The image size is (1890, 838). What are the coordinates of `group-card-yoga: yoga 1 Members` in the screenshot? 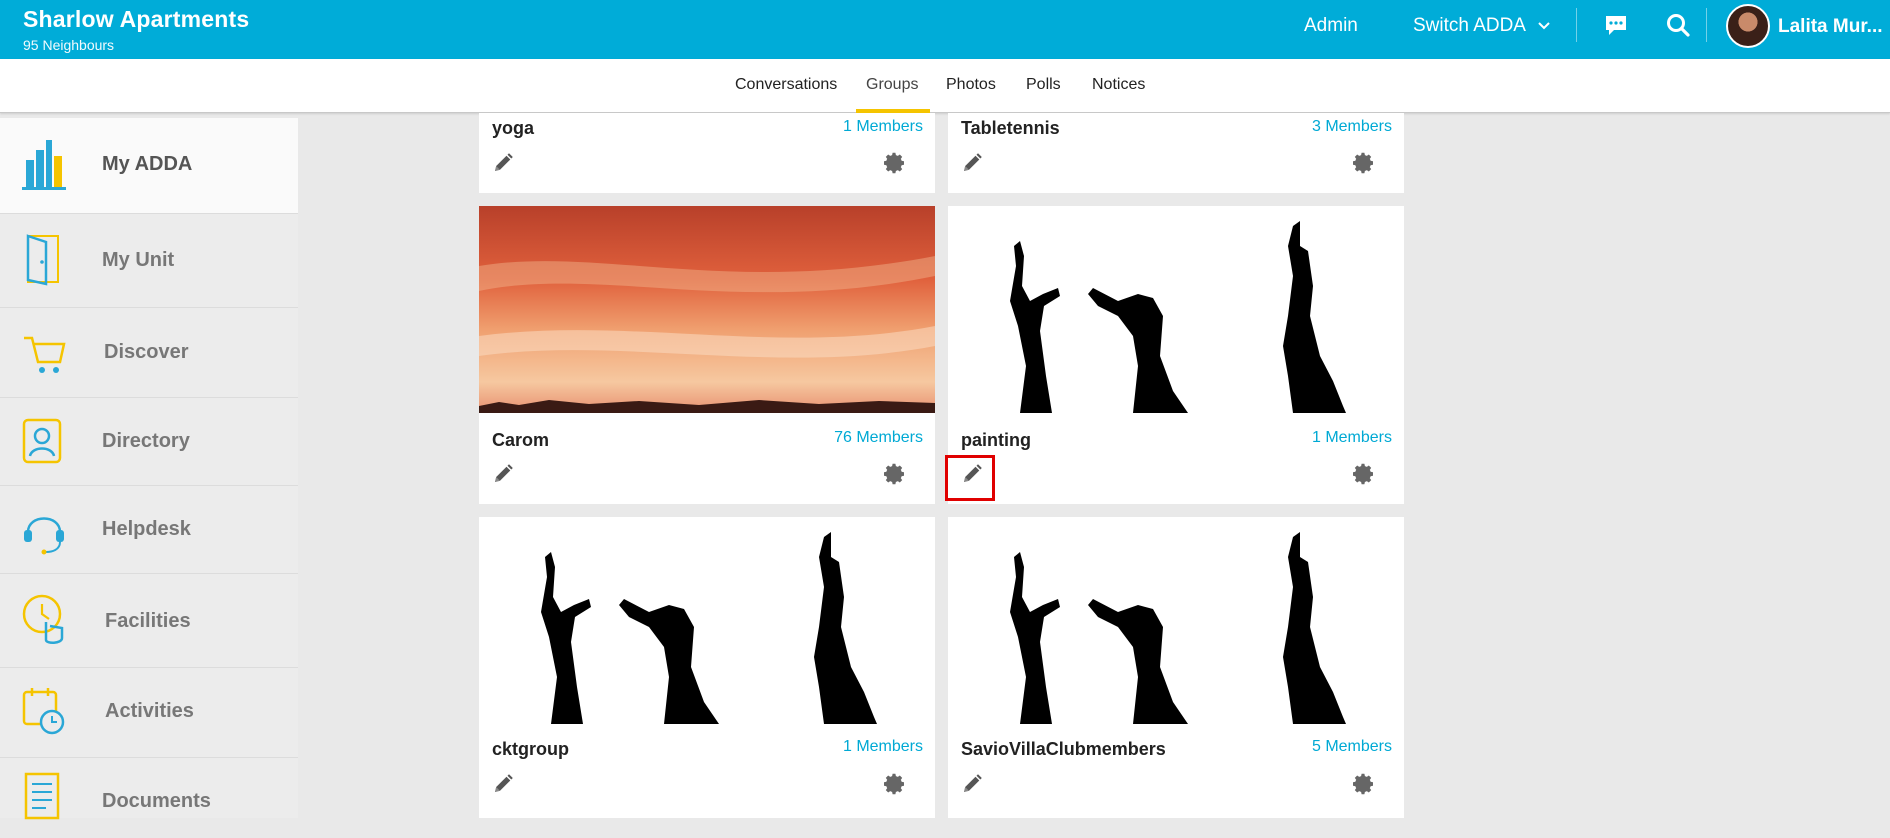 It's located at (707, 153).